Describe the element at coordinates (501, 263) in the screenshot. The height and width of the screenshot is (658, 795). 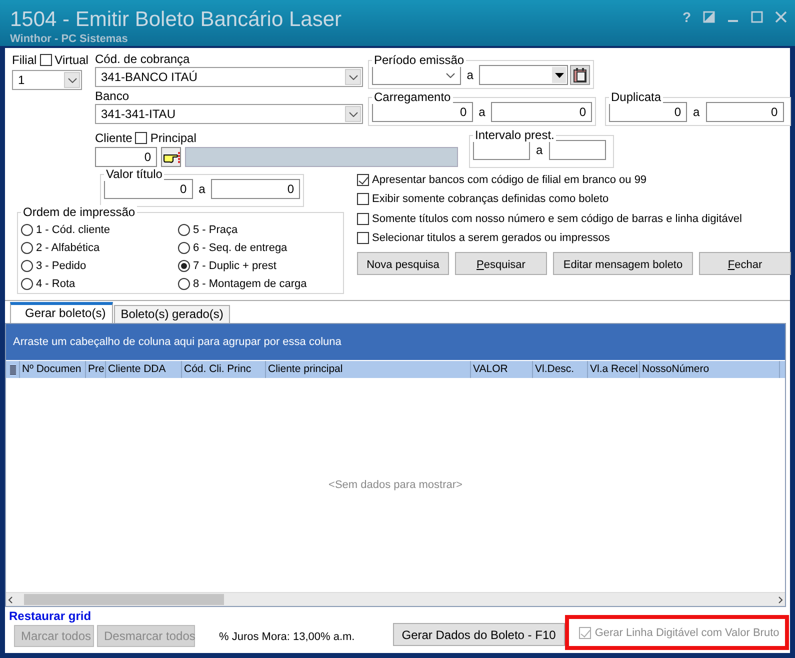
I see `action-button: Pesquisar` at that location.